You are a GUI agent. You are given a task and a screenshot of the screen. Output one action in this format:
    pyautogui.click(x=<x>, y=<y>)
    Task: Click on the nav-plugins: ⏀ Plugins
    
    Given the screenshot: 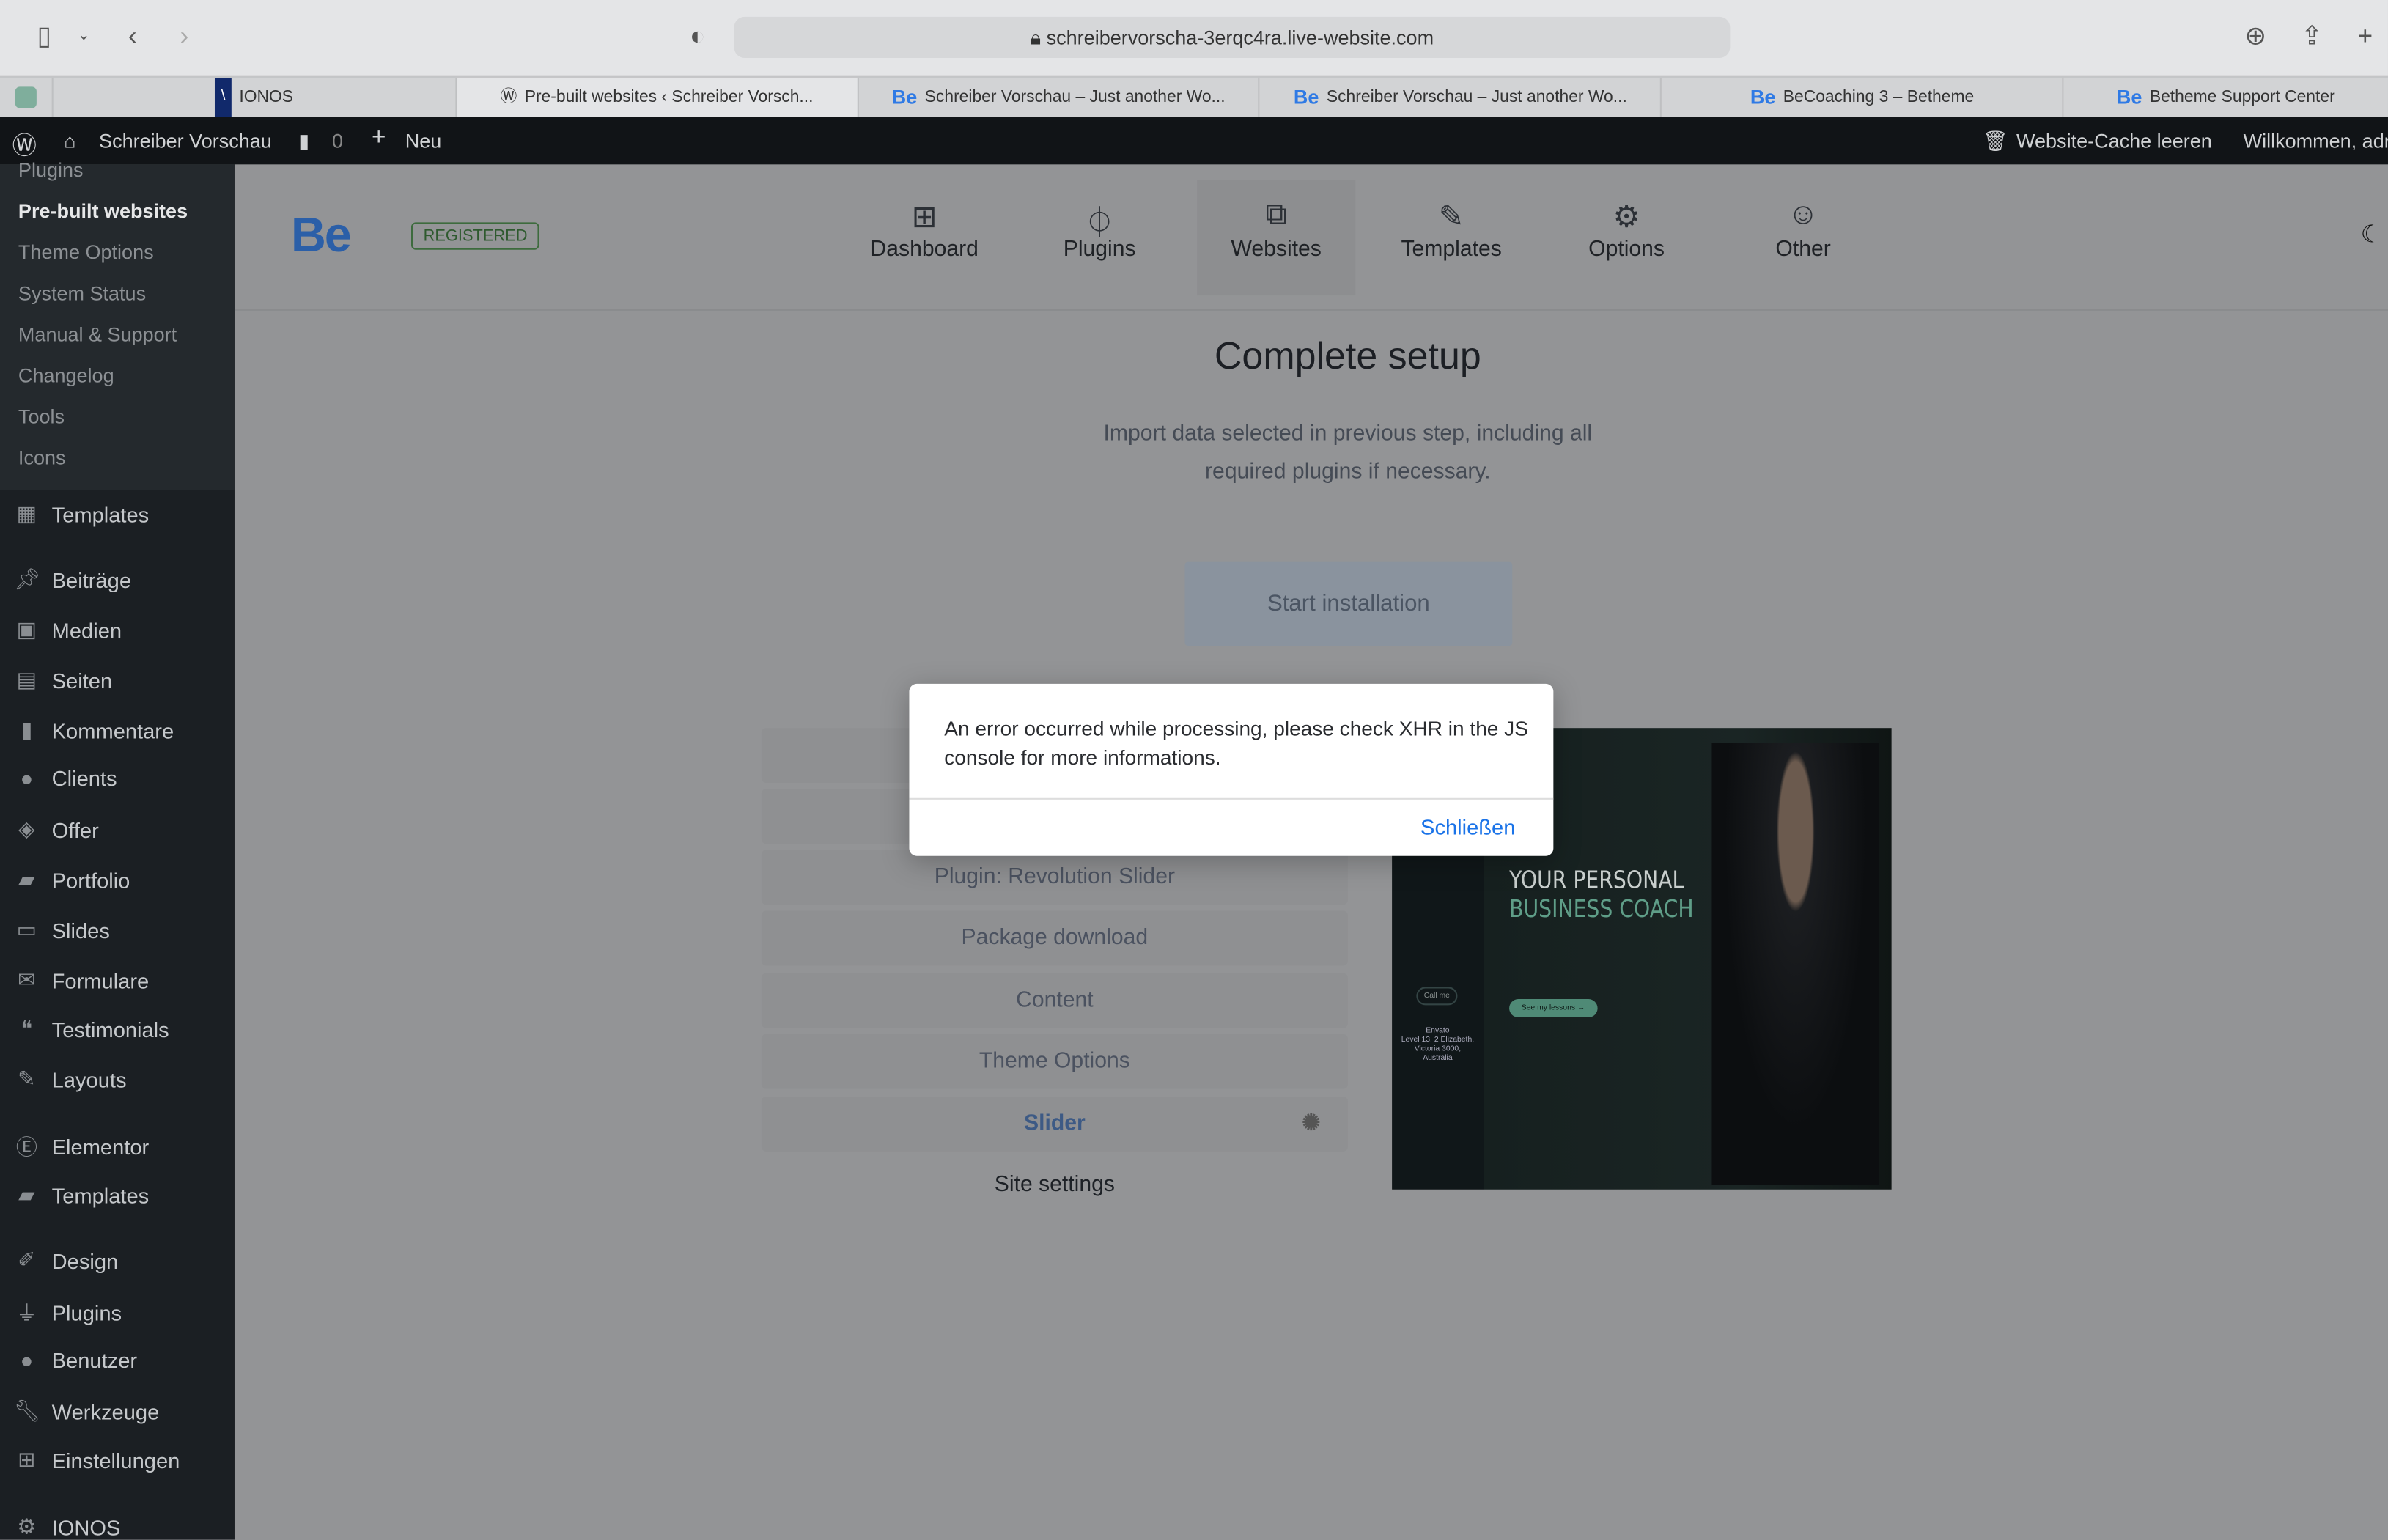 What is the action you would take?
    pyautogui.click(x=1099, y=238)
    